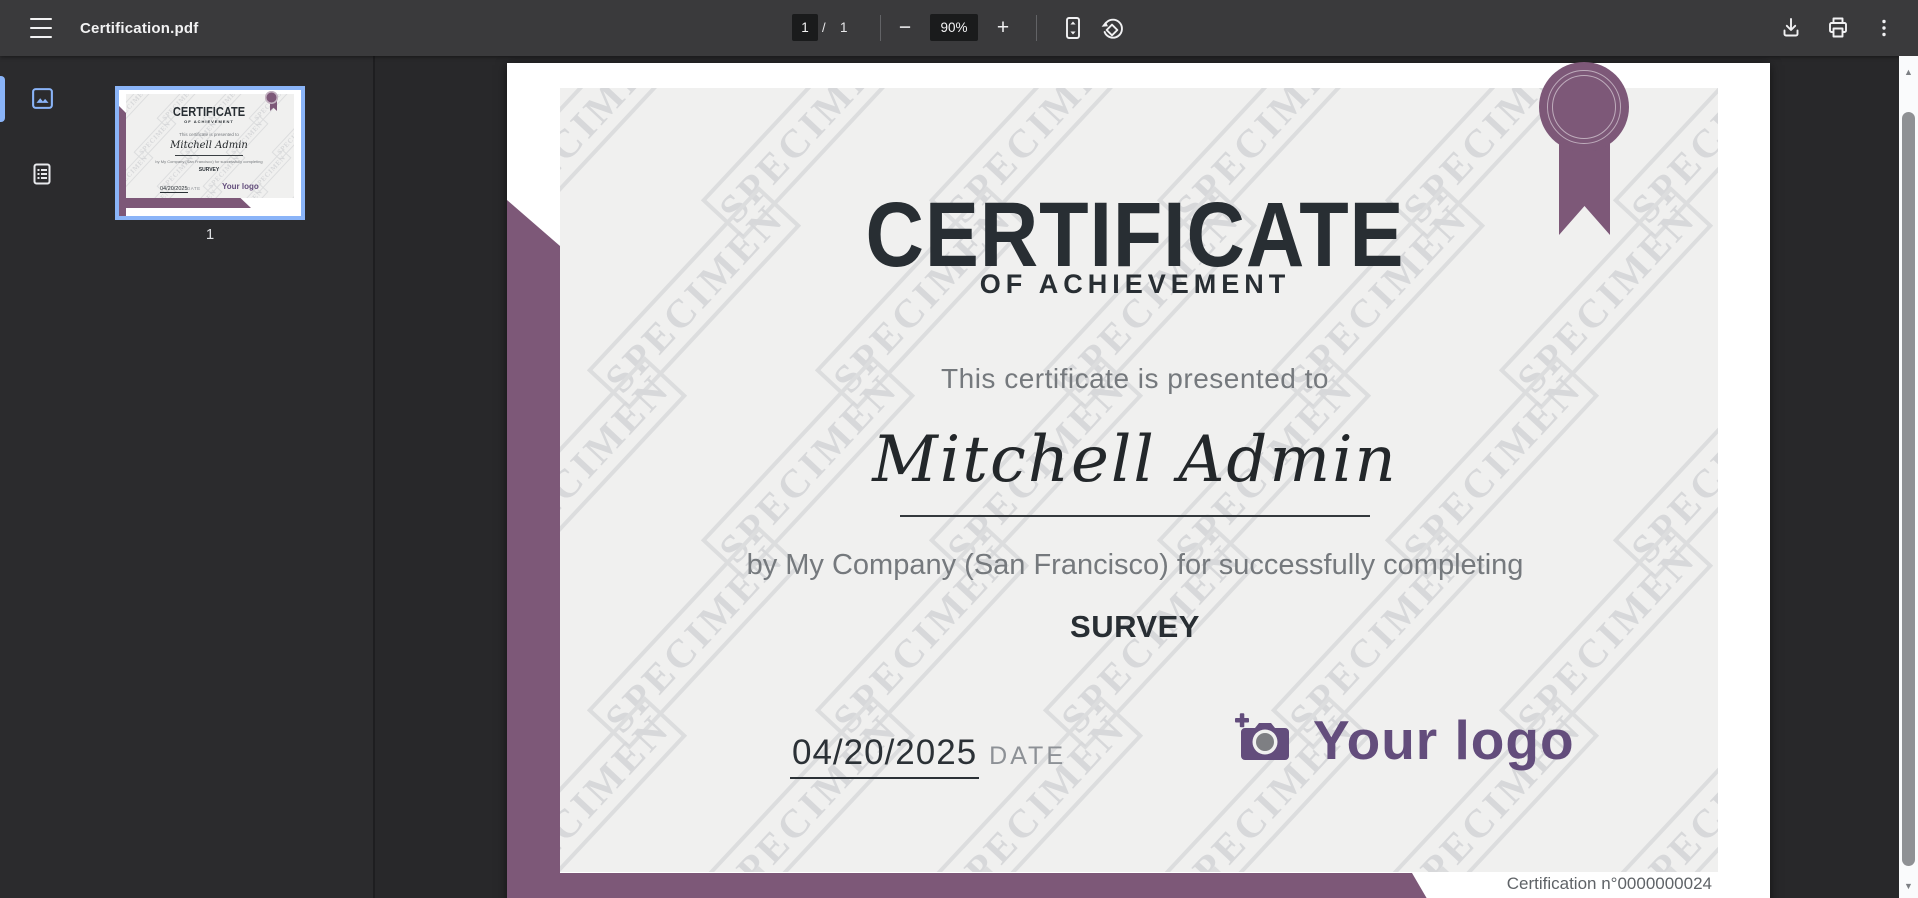 The height and width of the screenshot is (898, 1918). I want to click on camera-plus-icon, so click(1262, 740).